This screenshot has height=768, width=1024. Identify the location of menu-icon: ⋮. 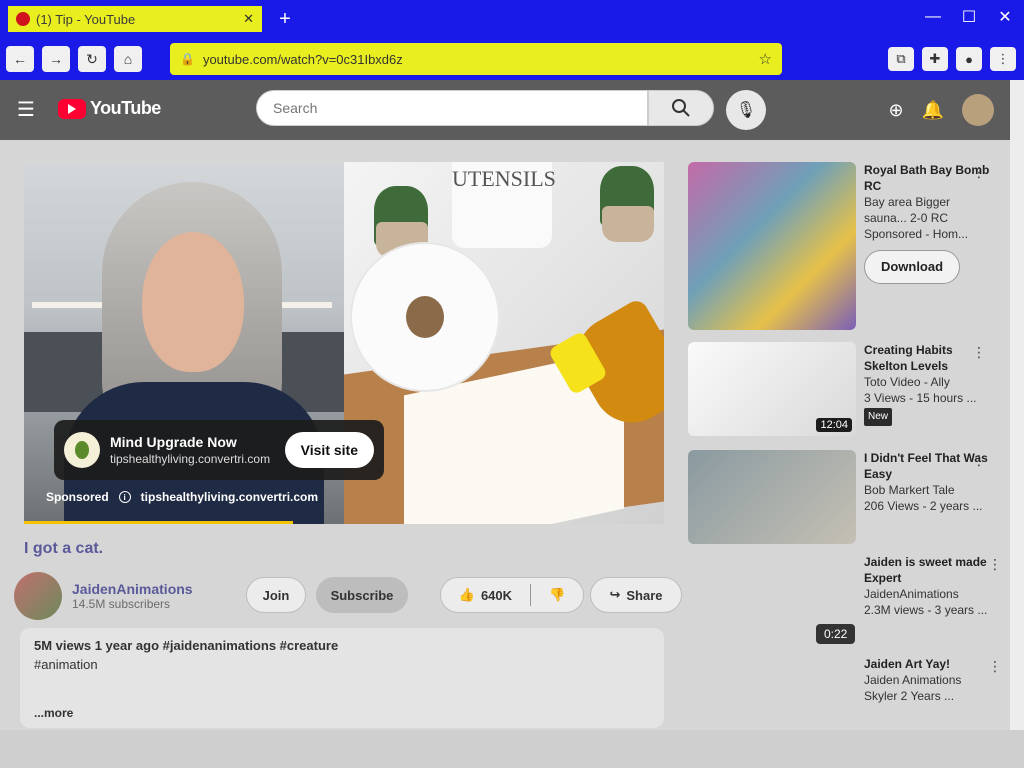
(1003, 59).